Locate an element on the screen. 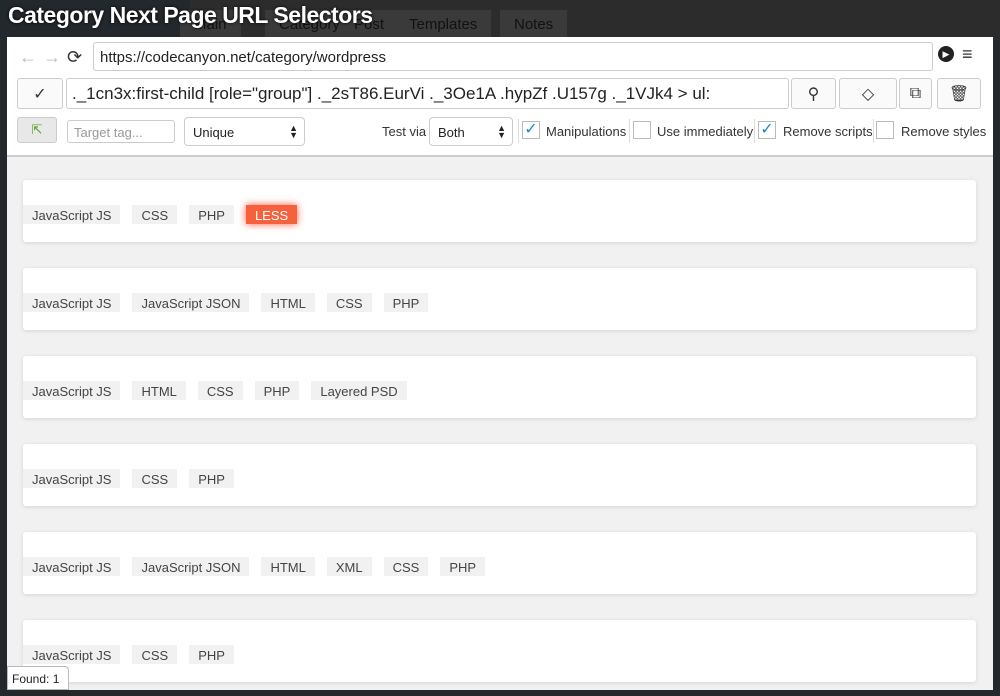  copy-icon: ⧉ is located at coordinates (915, 93).